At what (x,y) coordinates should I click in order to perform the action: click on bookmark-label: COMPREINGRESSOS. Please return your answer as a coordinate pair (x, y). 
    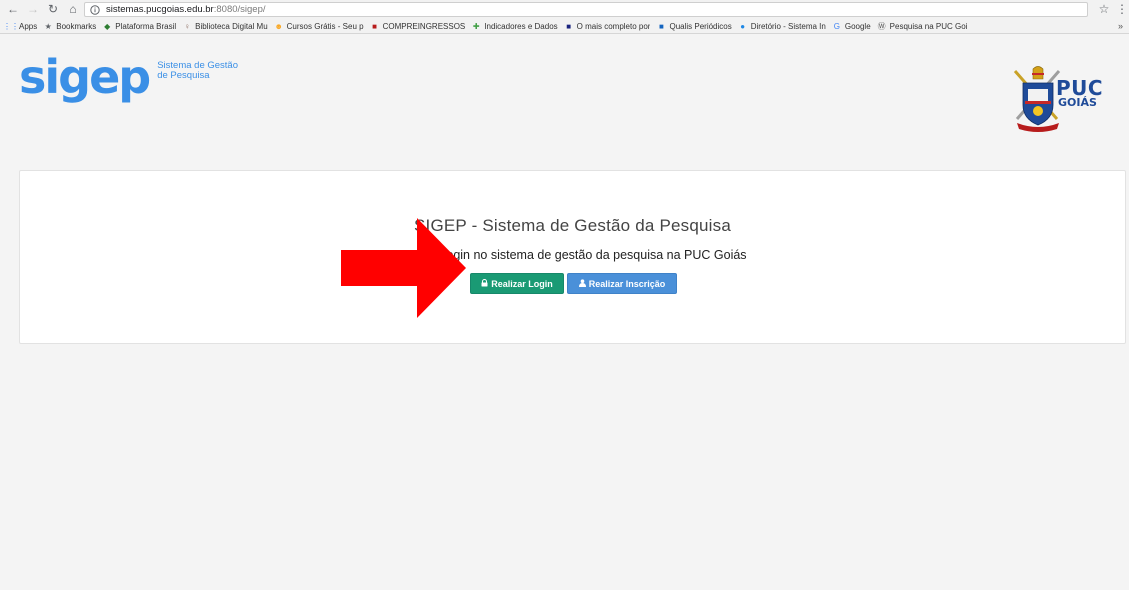
    Looking at the image, I should click on (424, 26).